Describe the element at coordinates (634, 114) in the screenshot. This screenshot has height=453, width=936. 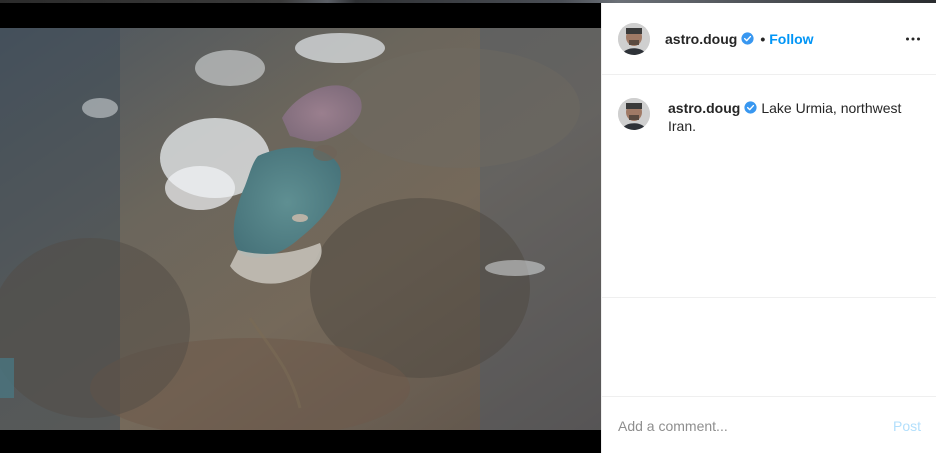
I see `caption-avatar` at that location.